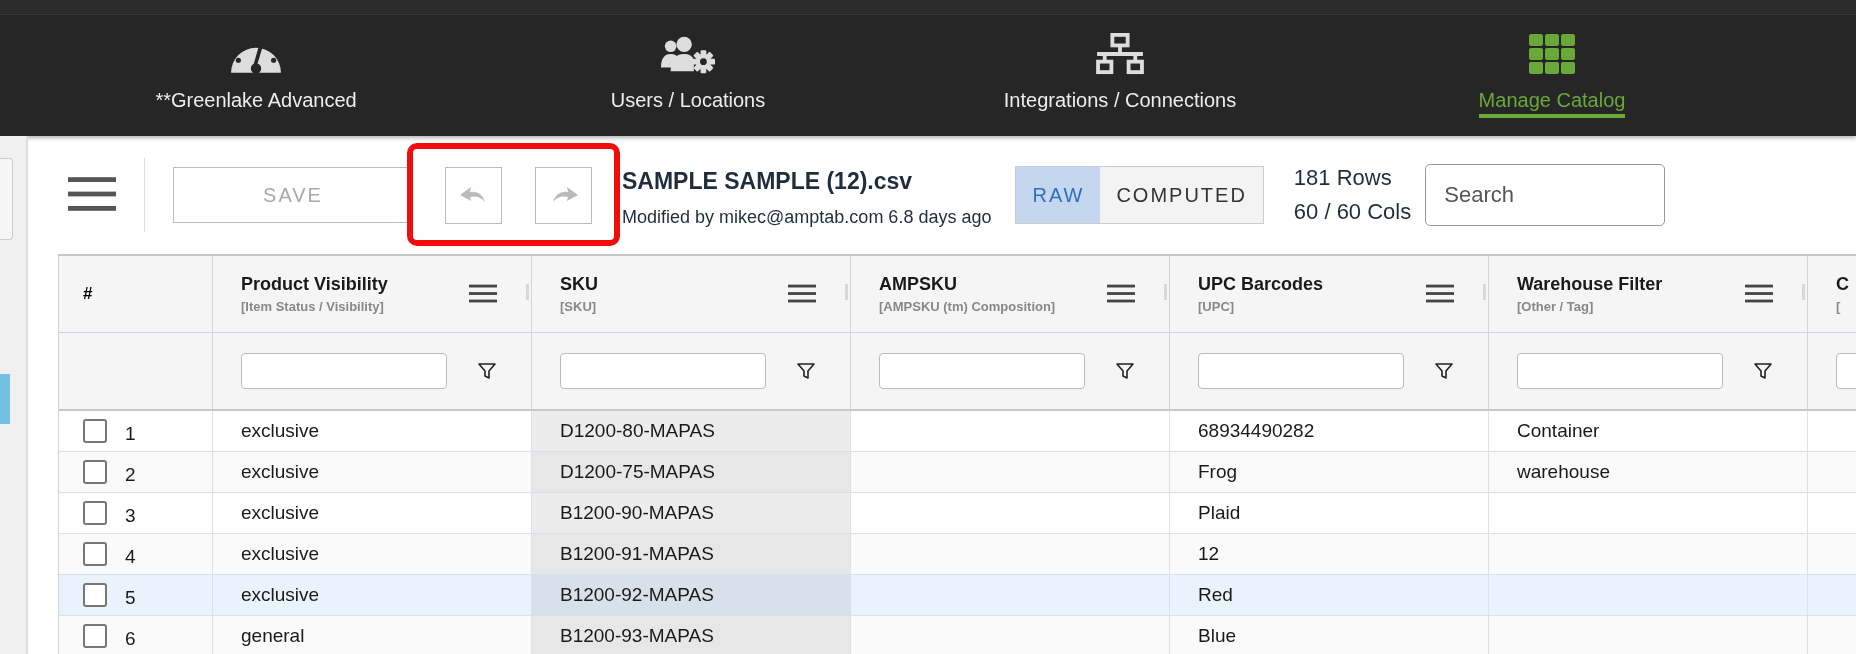 This screenshot has width=1856, height=654. What do you see at coordinates (1631, 284) in the screenshot?
I see `column-header: Warehouse Filter` at bounding box center [1631, 284].